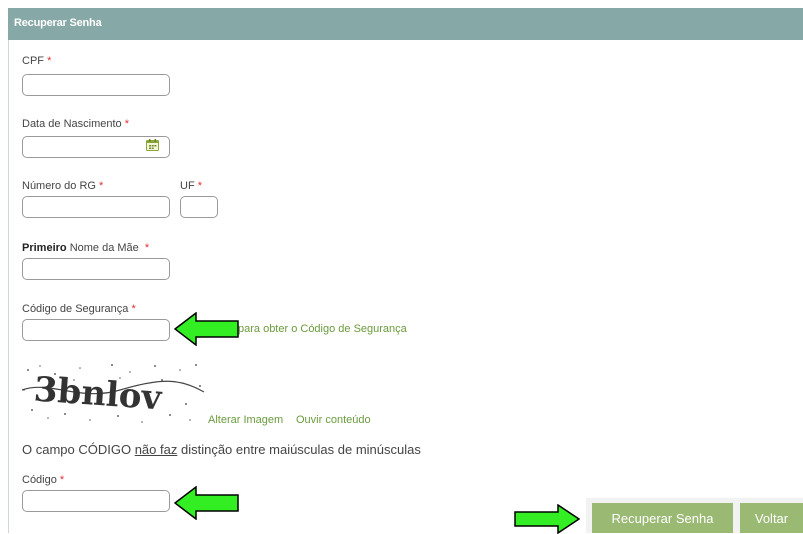 The image size is (803, 534). I want to click on cpf-label: CPF *, so click(36, 61).